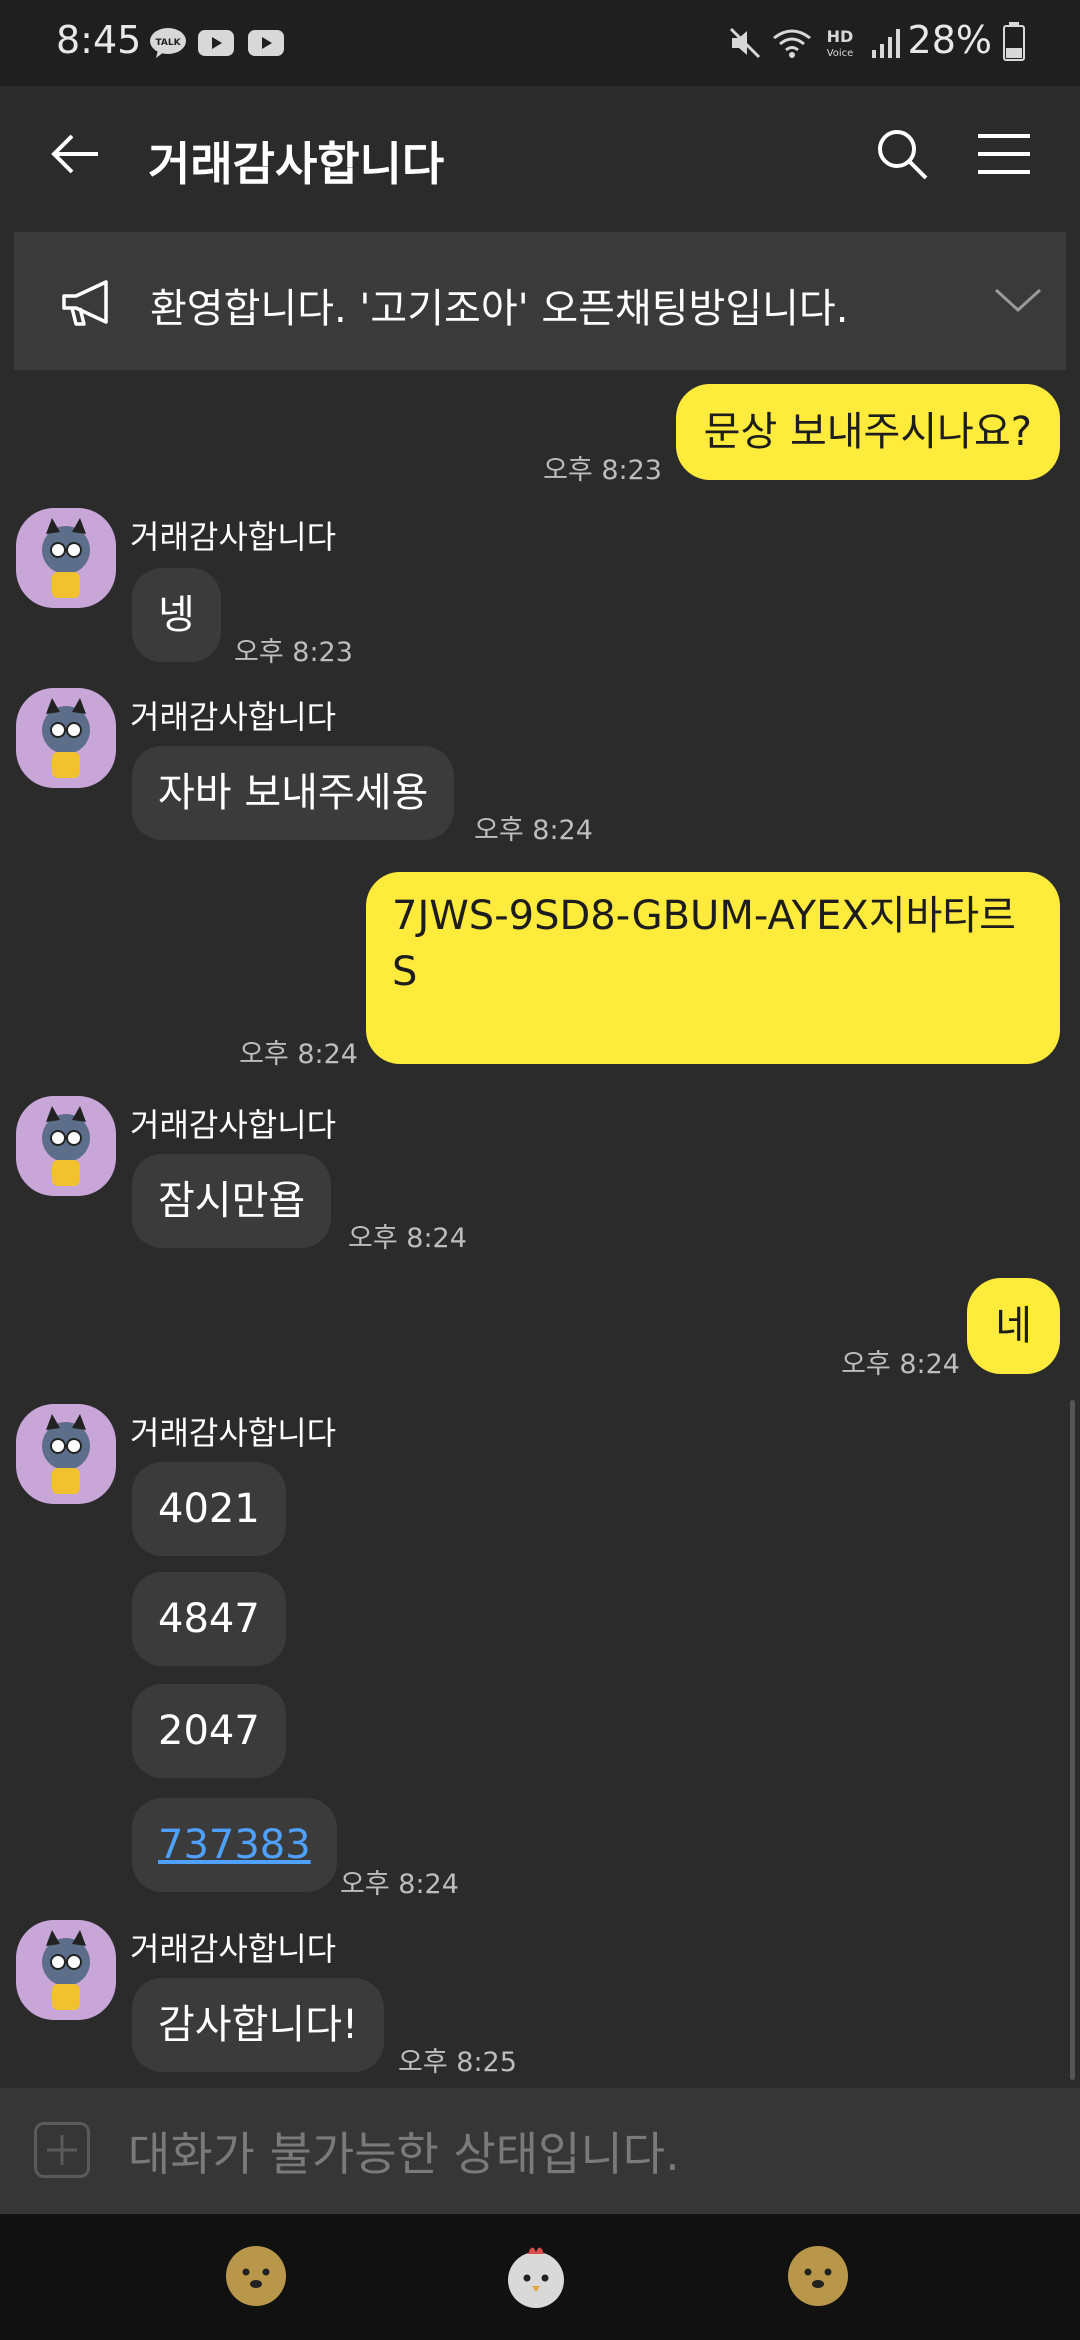 The width and height of the screenshot is (1080, 2340). Describe the element at coordinates (1018, 300) in the screenshot. I see `chevron-down-icon` at that location.